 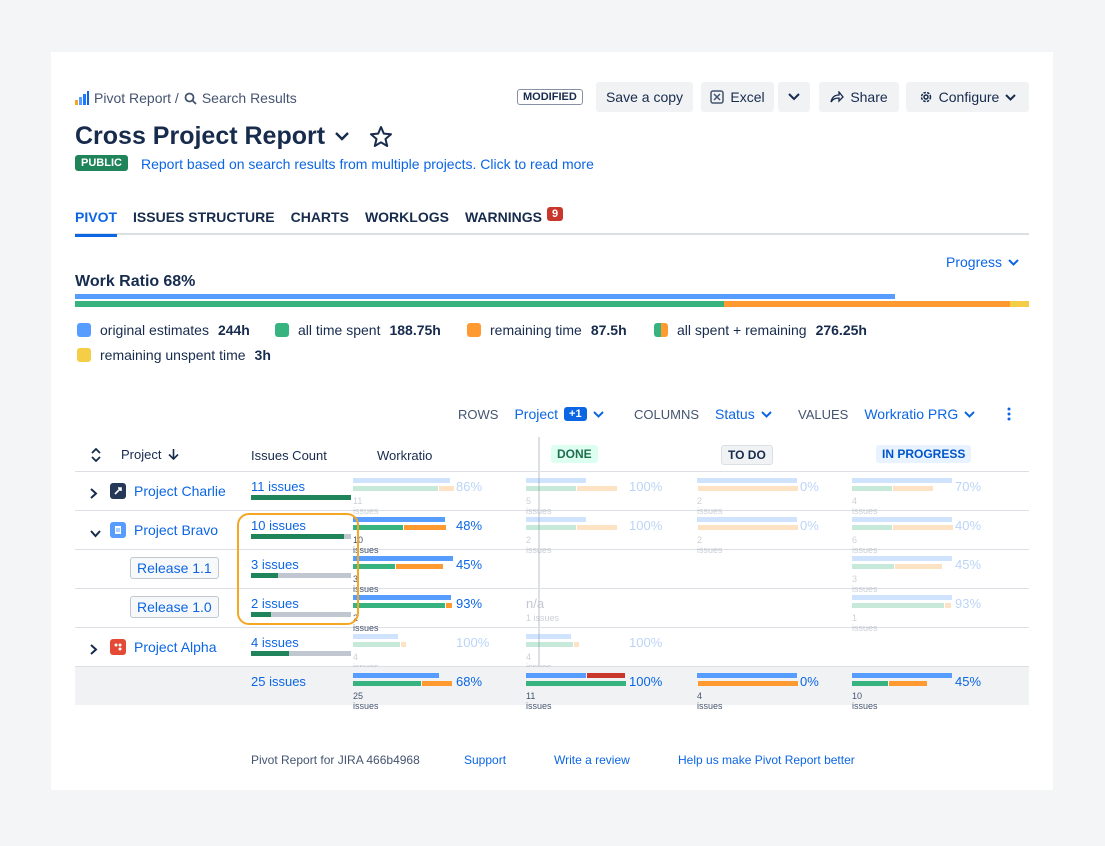 What do you see at coordinates (141, 454) in the screenshot?
I see `project-column-header: Project` at bounding box center [141, 454].